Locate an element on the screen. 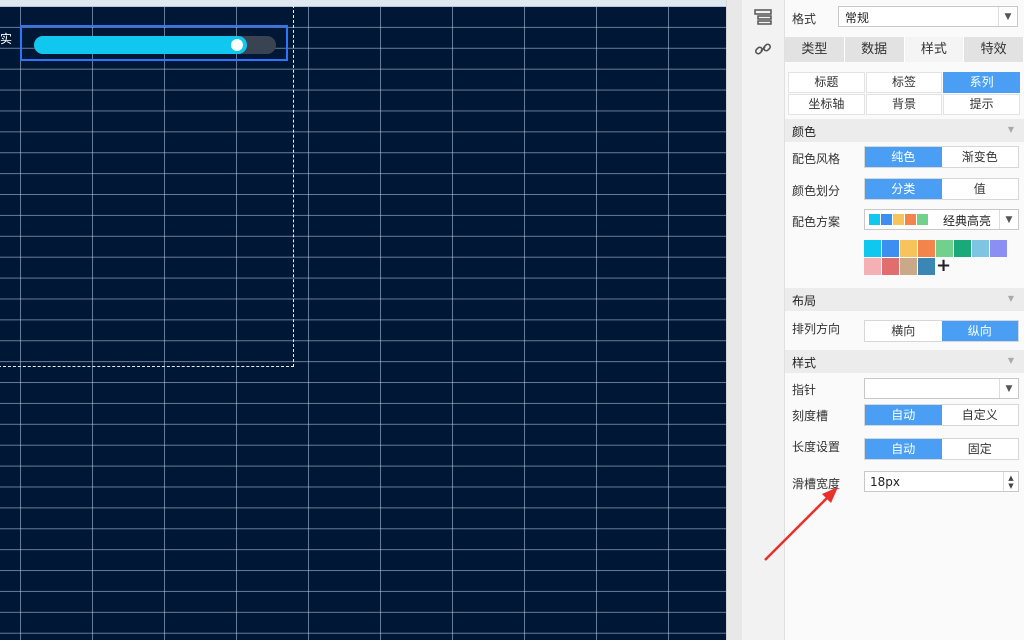  option-length-auto: 自动 is located at coordinates (903, 449).